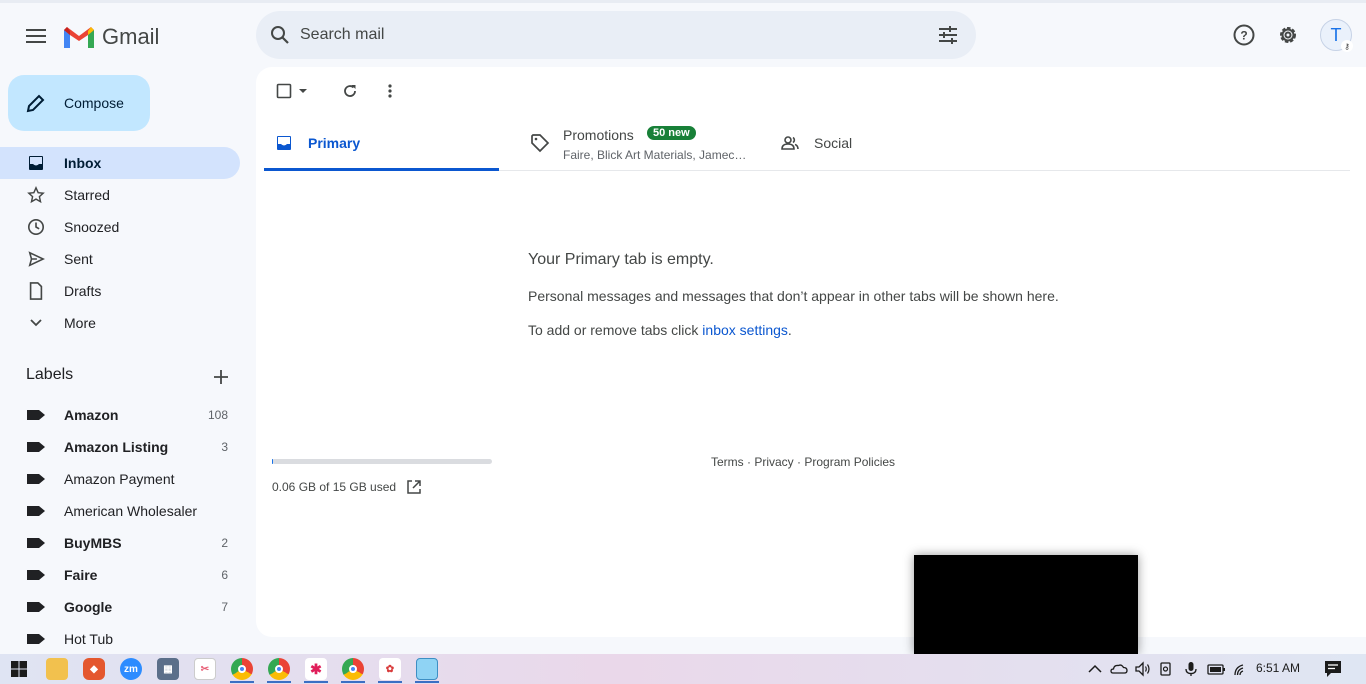  Describe the element at coordinates (876, 145) in the screenshot. I see `tab-social: Social` at that location.